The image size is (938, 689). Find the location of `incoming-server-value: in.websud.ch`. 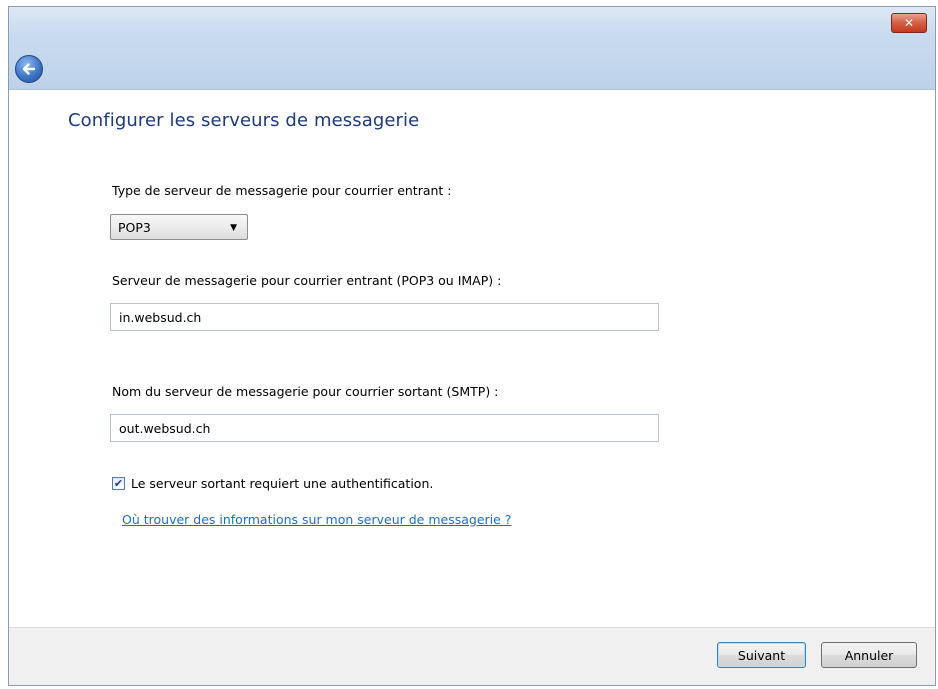

incoming-server-value: in.websud.ch is located at coordinates (160, 317).